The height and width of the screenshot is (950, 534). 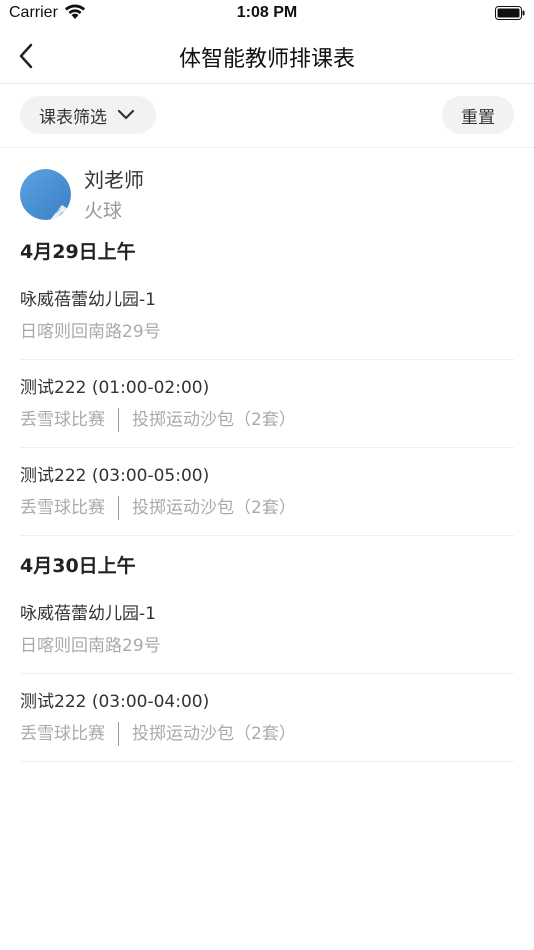 I want to click on reset-button: 重置, so click(x=478, y=115).